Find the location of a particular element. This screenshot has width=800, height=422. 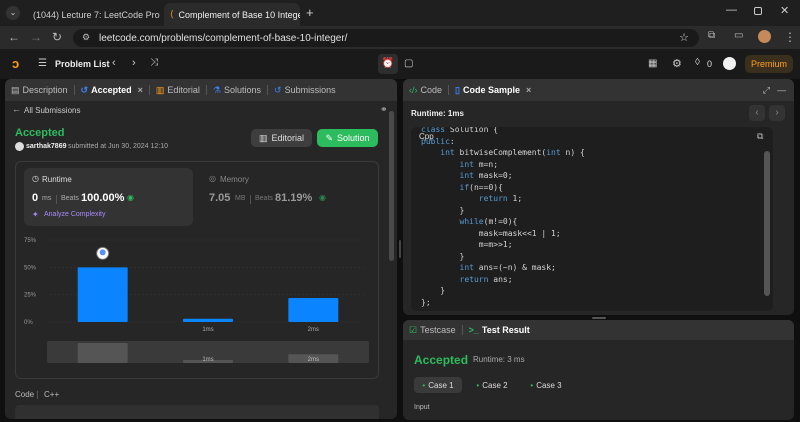

tab-code-sample: ▯ Code Sample × is located at coordinates (493, 90).